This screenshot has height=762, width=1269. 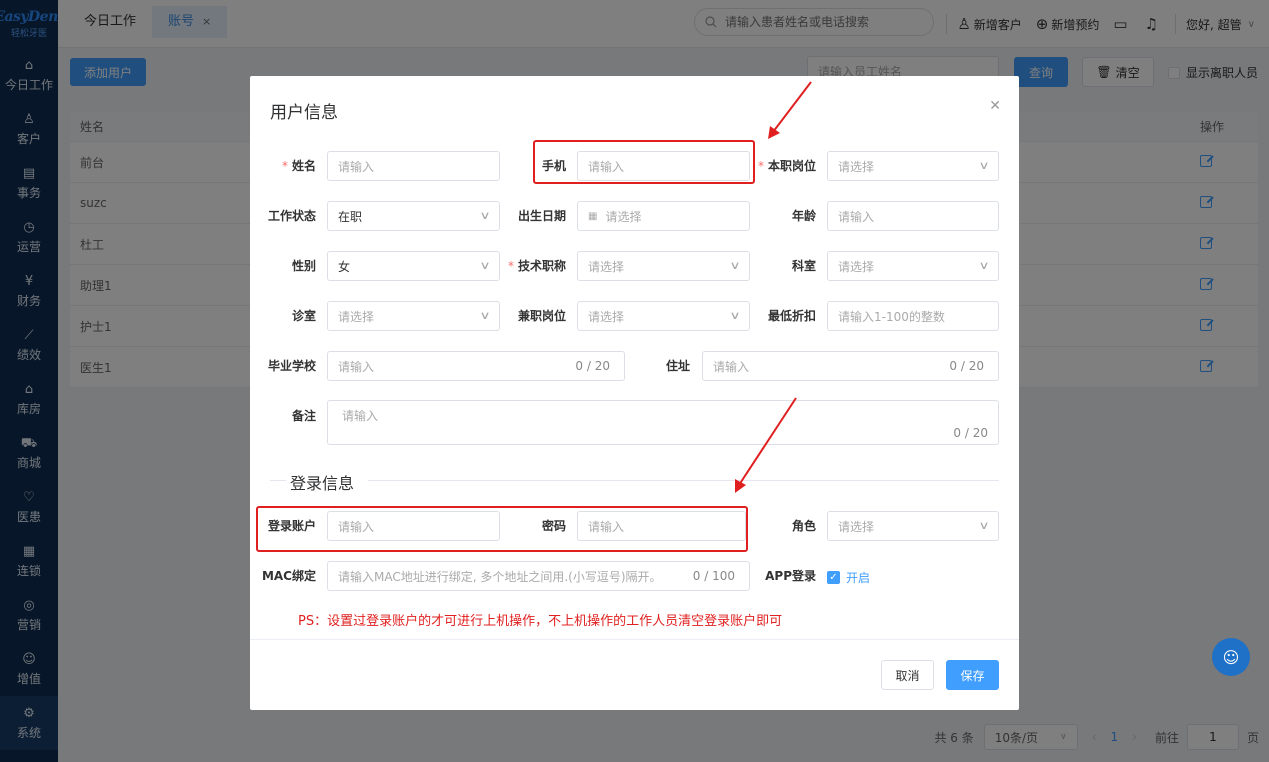 What do you see at coordinates (773, 287) in the screenshot?
I see `annotation-arrows` at bounding box center [773, 287].